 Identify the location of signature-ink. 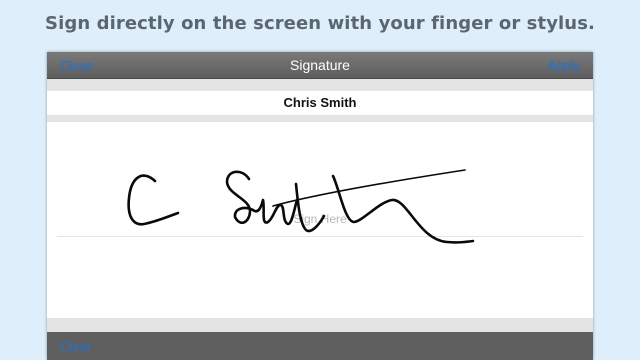
(301, 206).